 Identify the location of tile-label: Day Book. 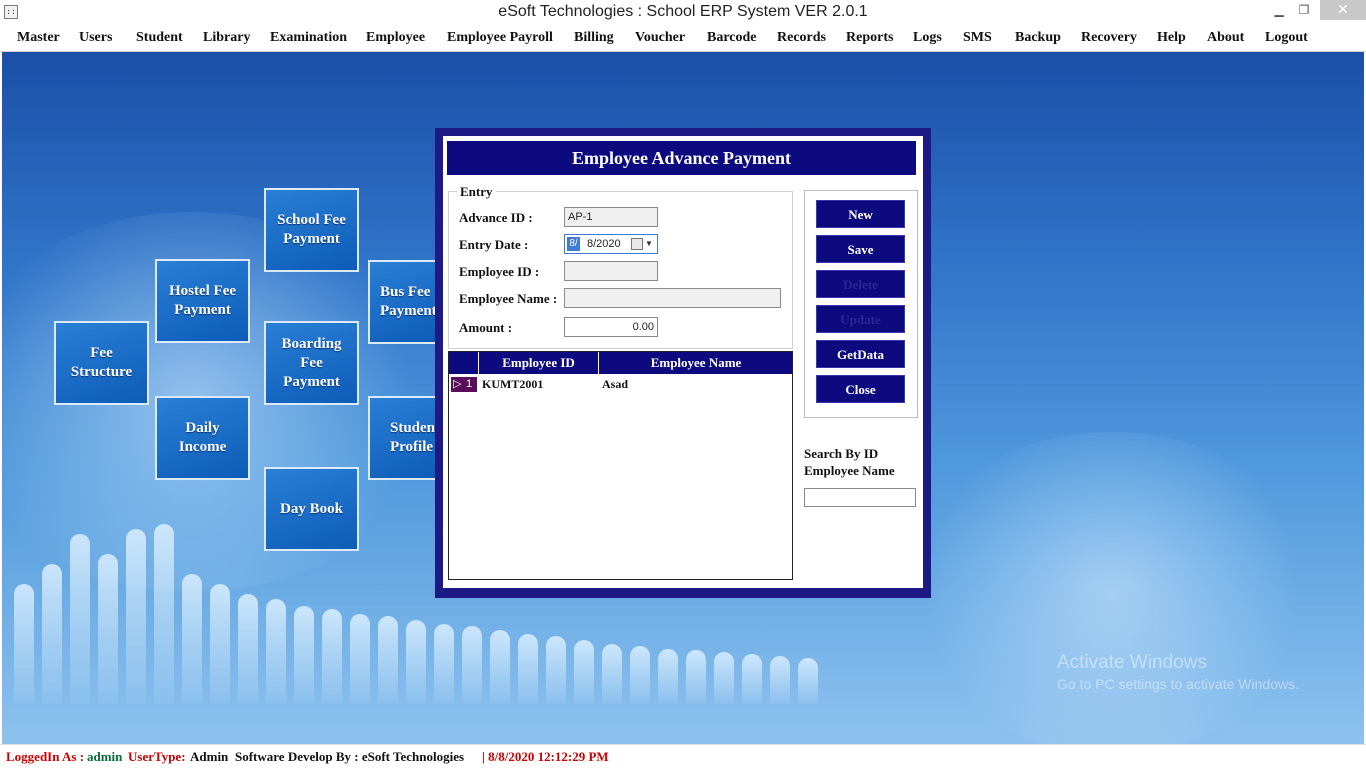
(311, 508).